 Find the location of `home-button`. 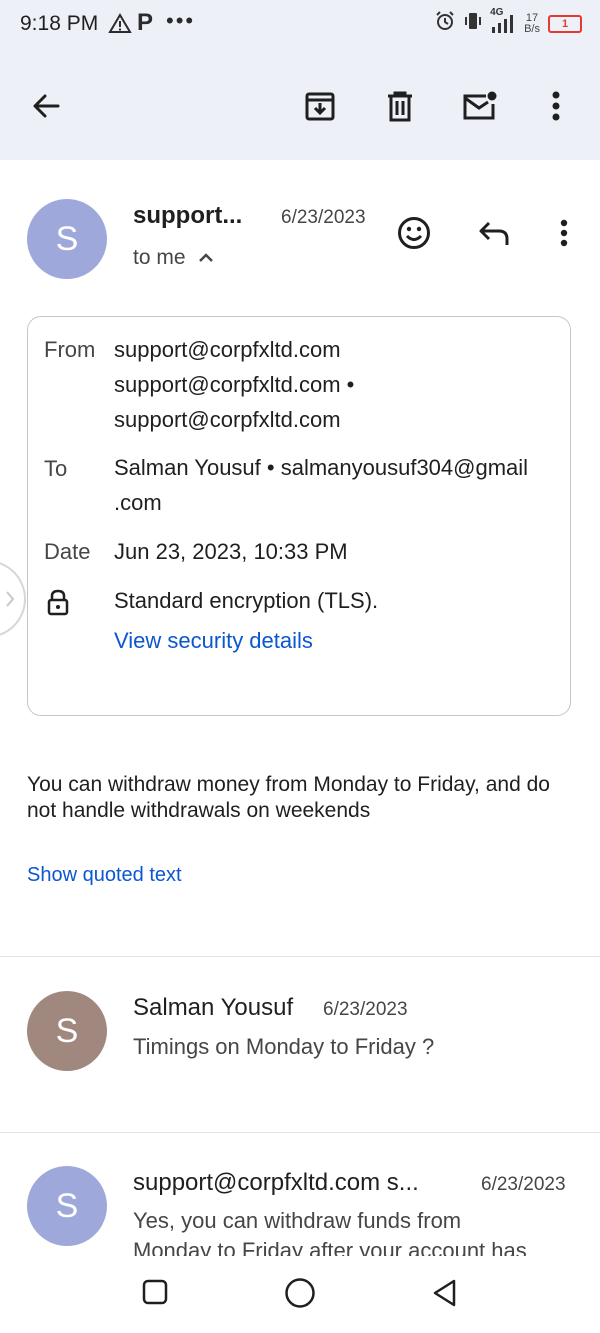

home-button is located at coordinates (300, 1295).